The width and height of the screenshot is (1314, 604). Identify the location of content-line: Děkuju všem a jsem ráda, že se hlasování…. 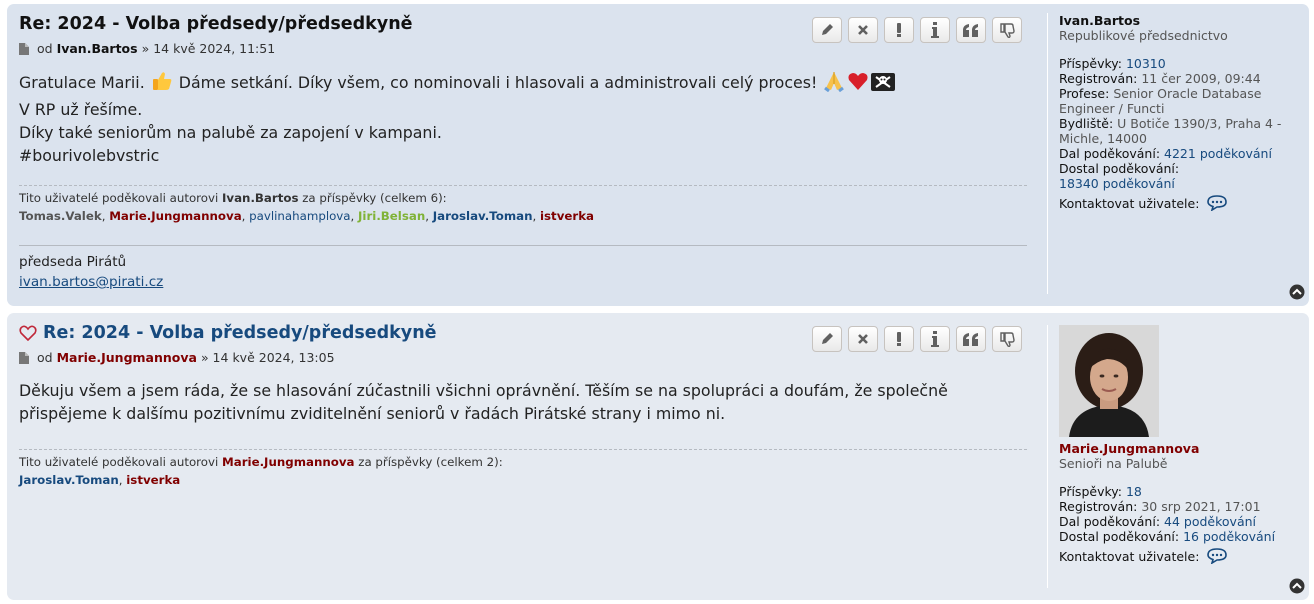
(483, 390).